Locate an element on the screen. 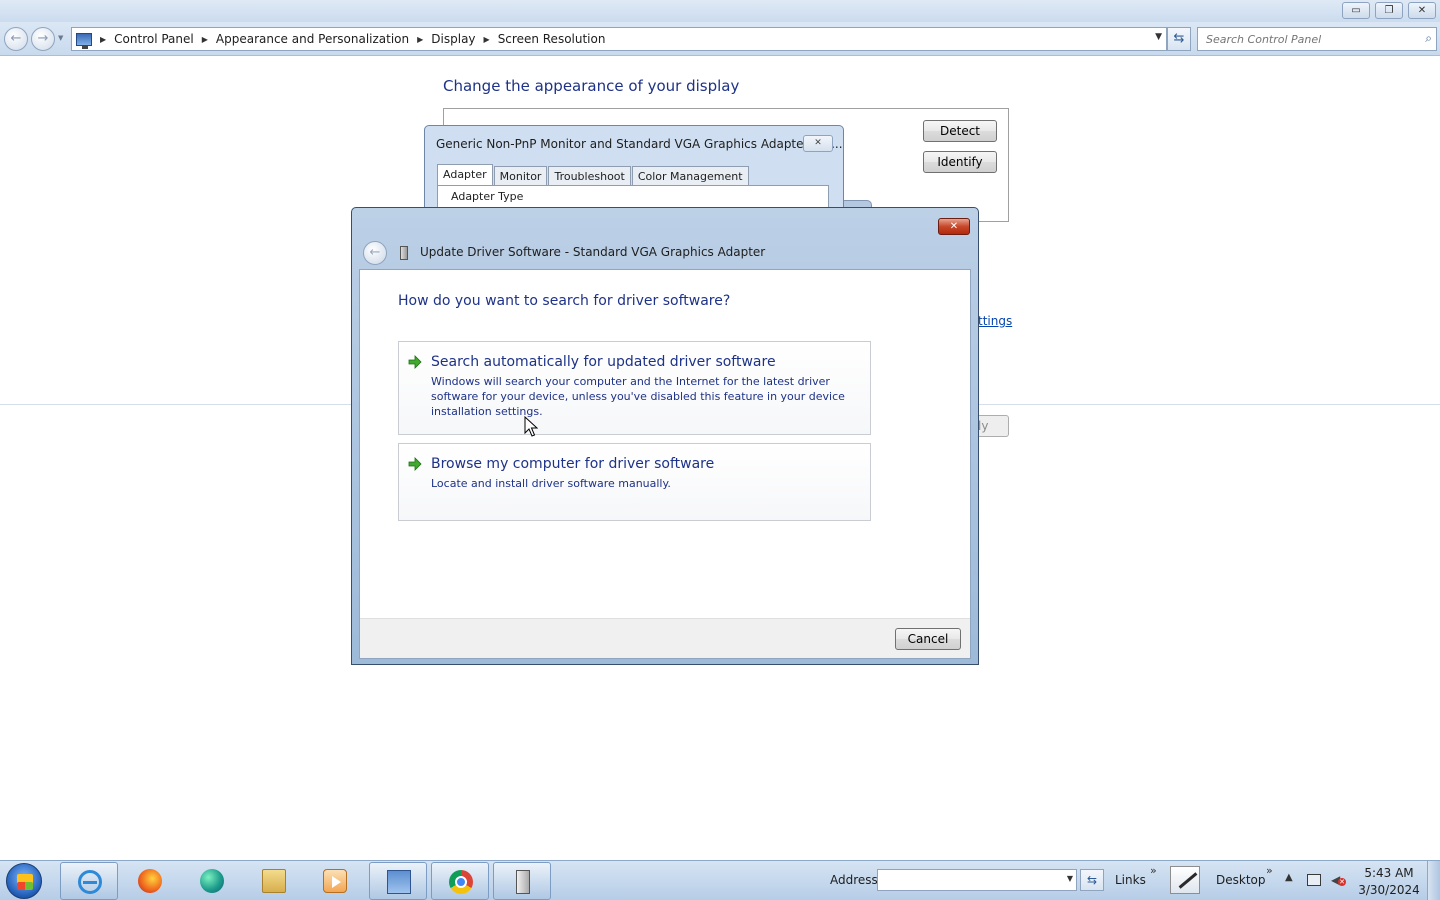 Image resolution: width=1440 pixels, height=900 pixels. option-title: Browse my computer for driver software is located at coordinates (573, 464).